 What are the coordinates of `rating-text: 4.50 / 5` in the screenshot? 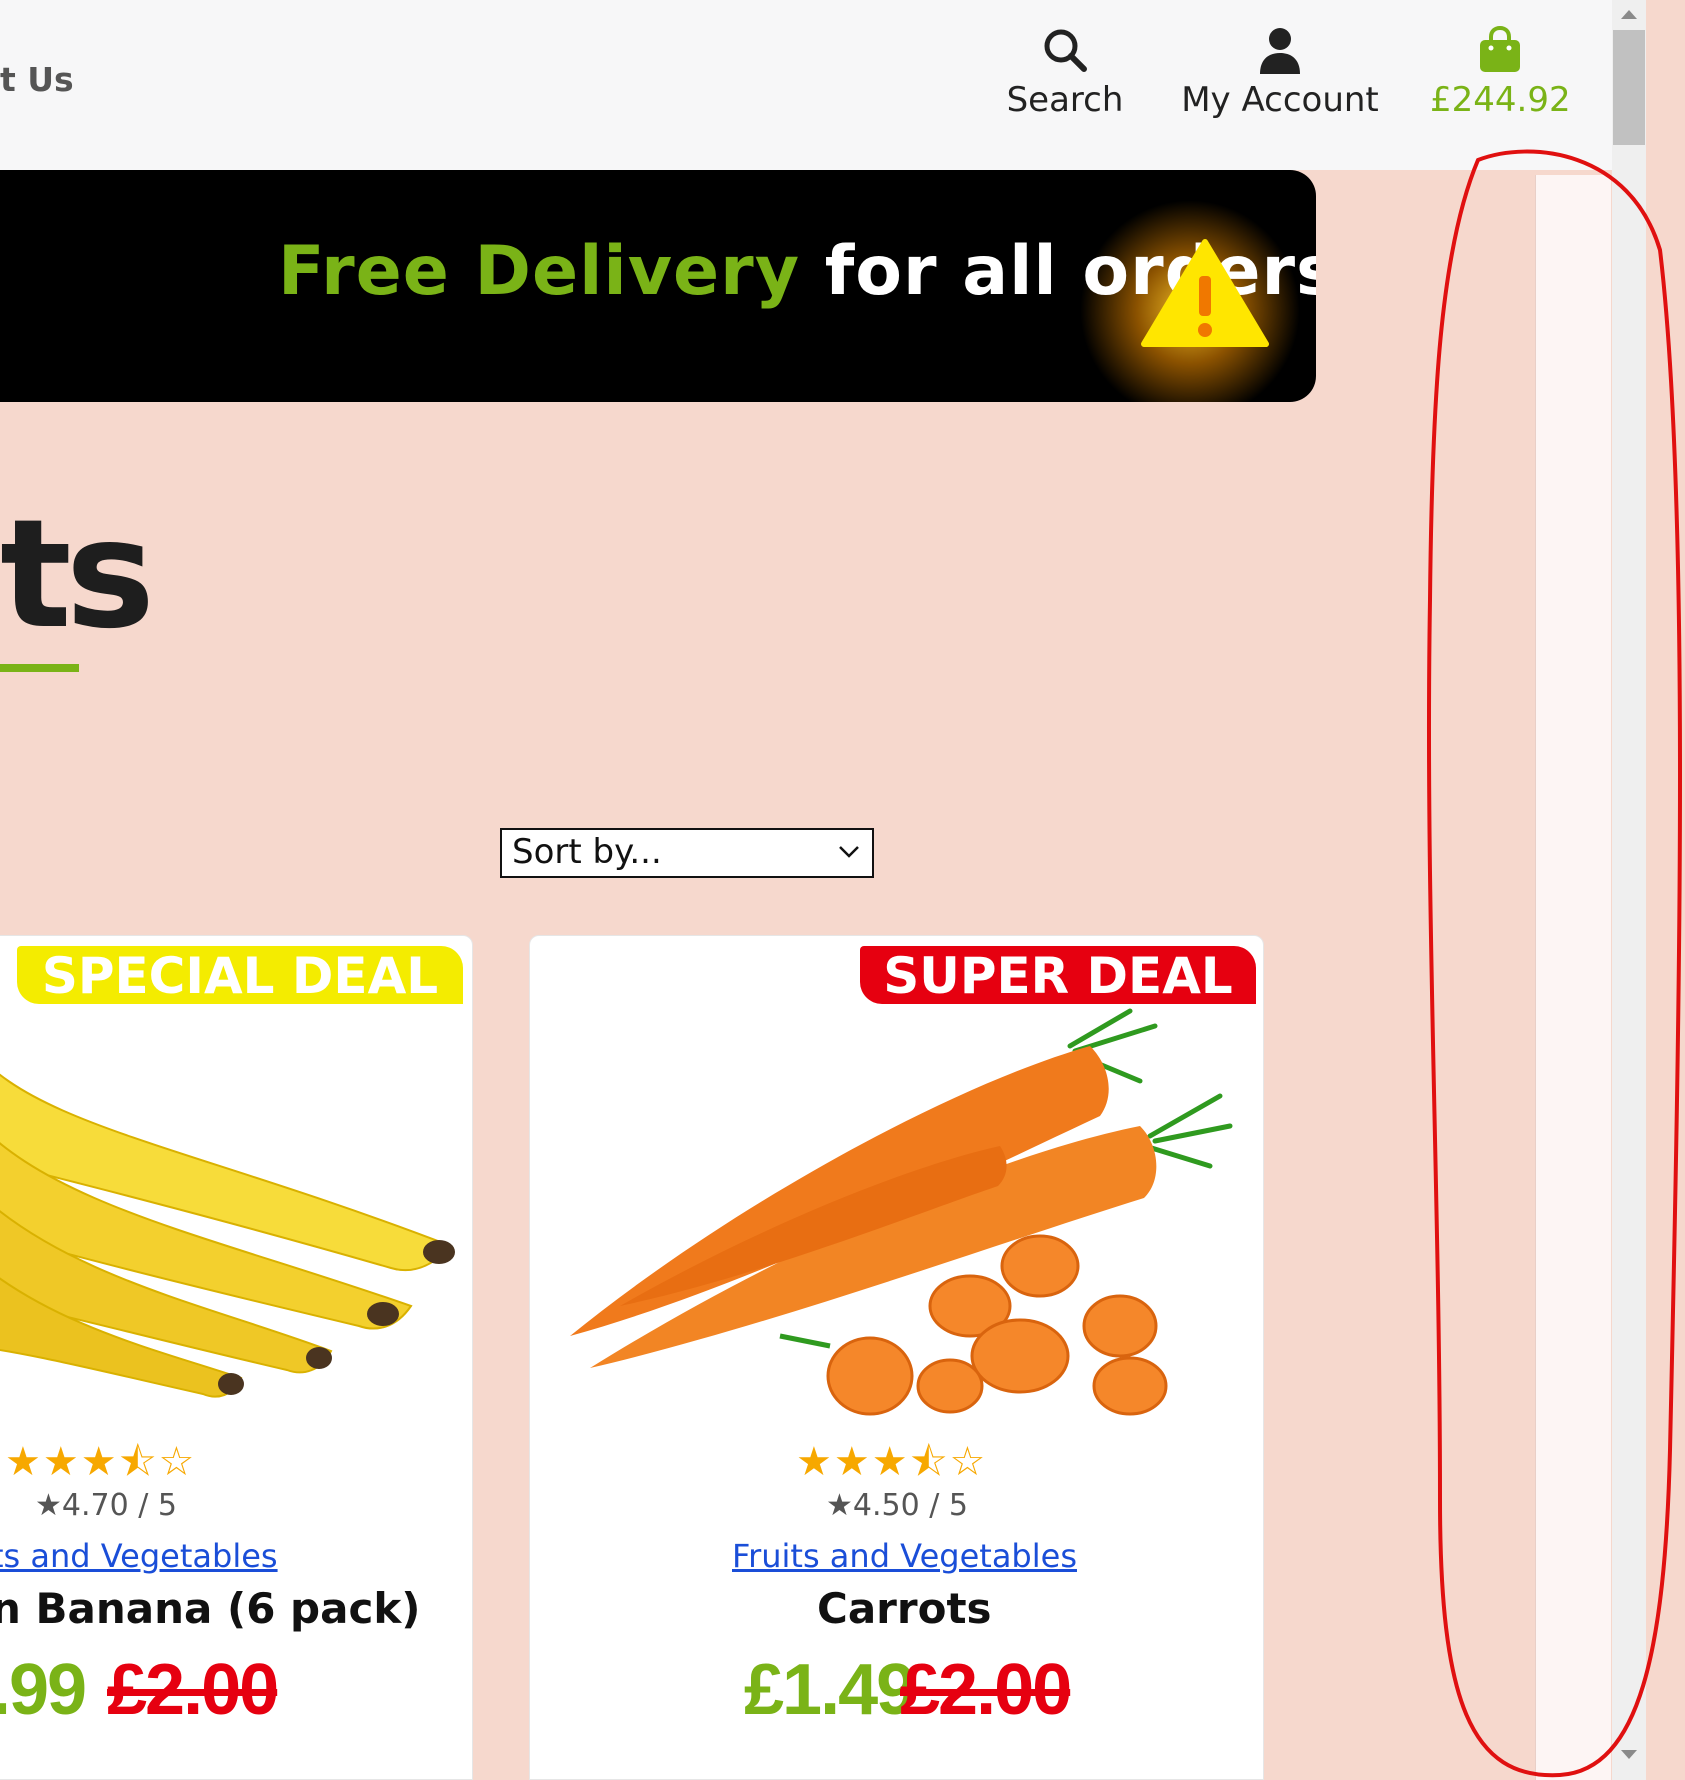 It's located at (910, 1505).